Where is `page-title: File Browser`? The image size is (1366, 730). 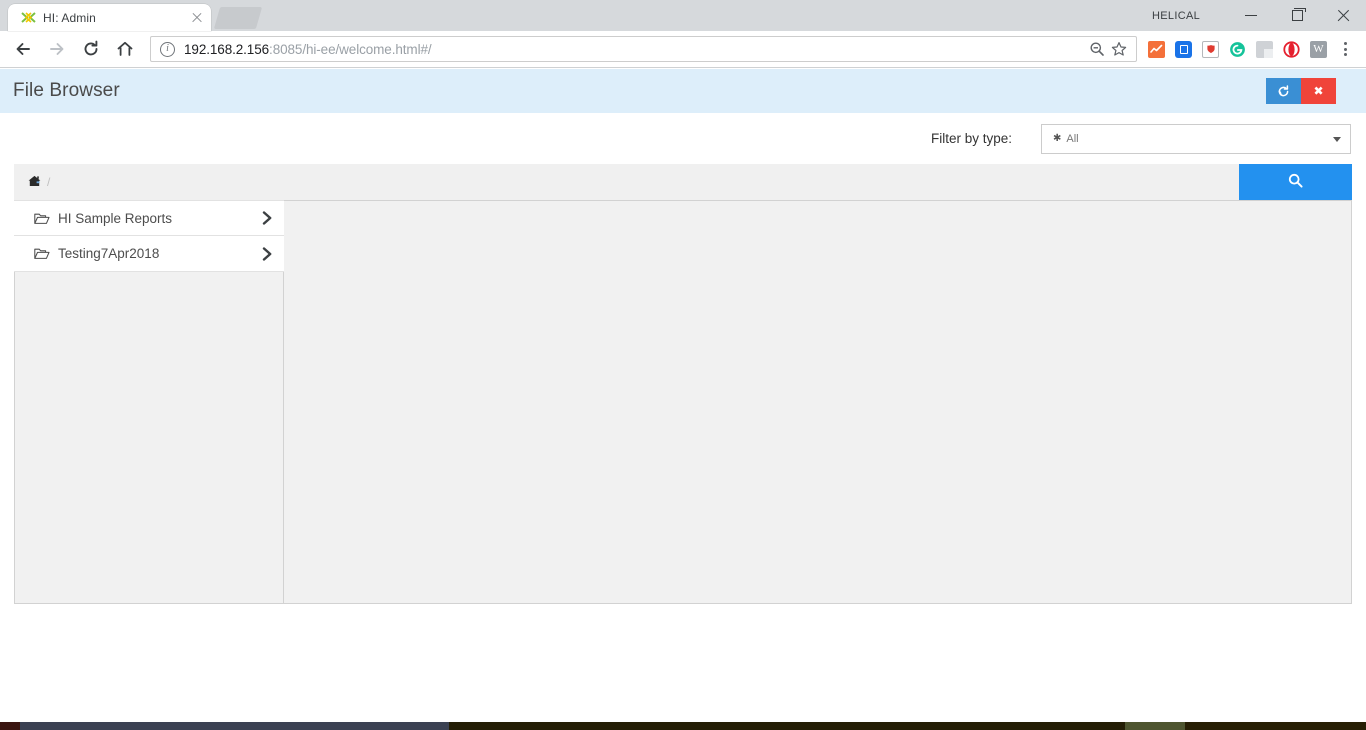 page-title: File Browser is located at coordinates (66, 90).